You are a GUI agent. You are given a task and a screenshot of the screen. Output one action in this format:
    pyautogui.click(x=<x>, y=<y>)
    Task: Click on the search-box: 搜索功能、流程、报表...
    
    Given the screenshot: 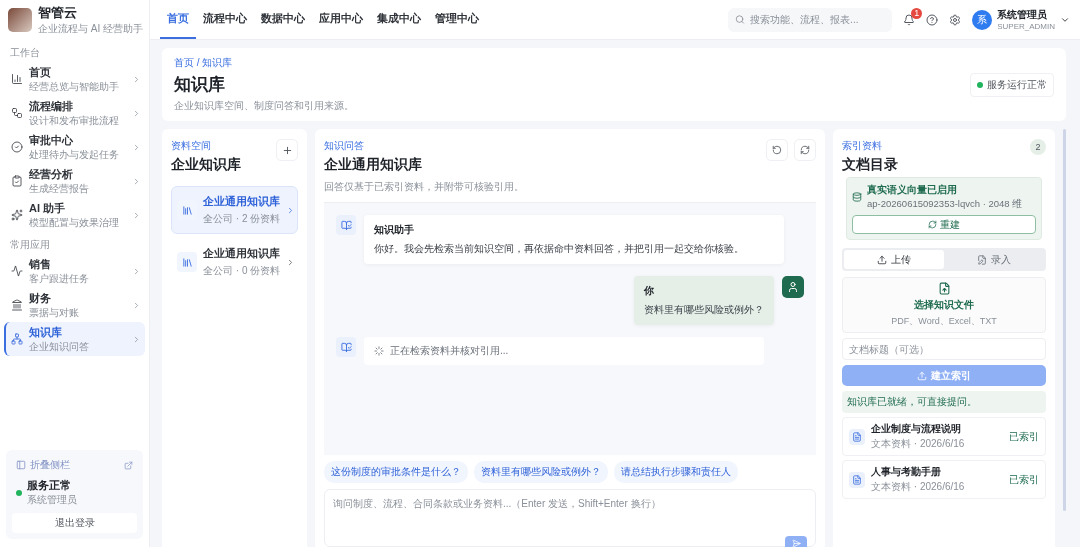 What is the action you would take?
    pyautogui.click(x=810, y=19)
    